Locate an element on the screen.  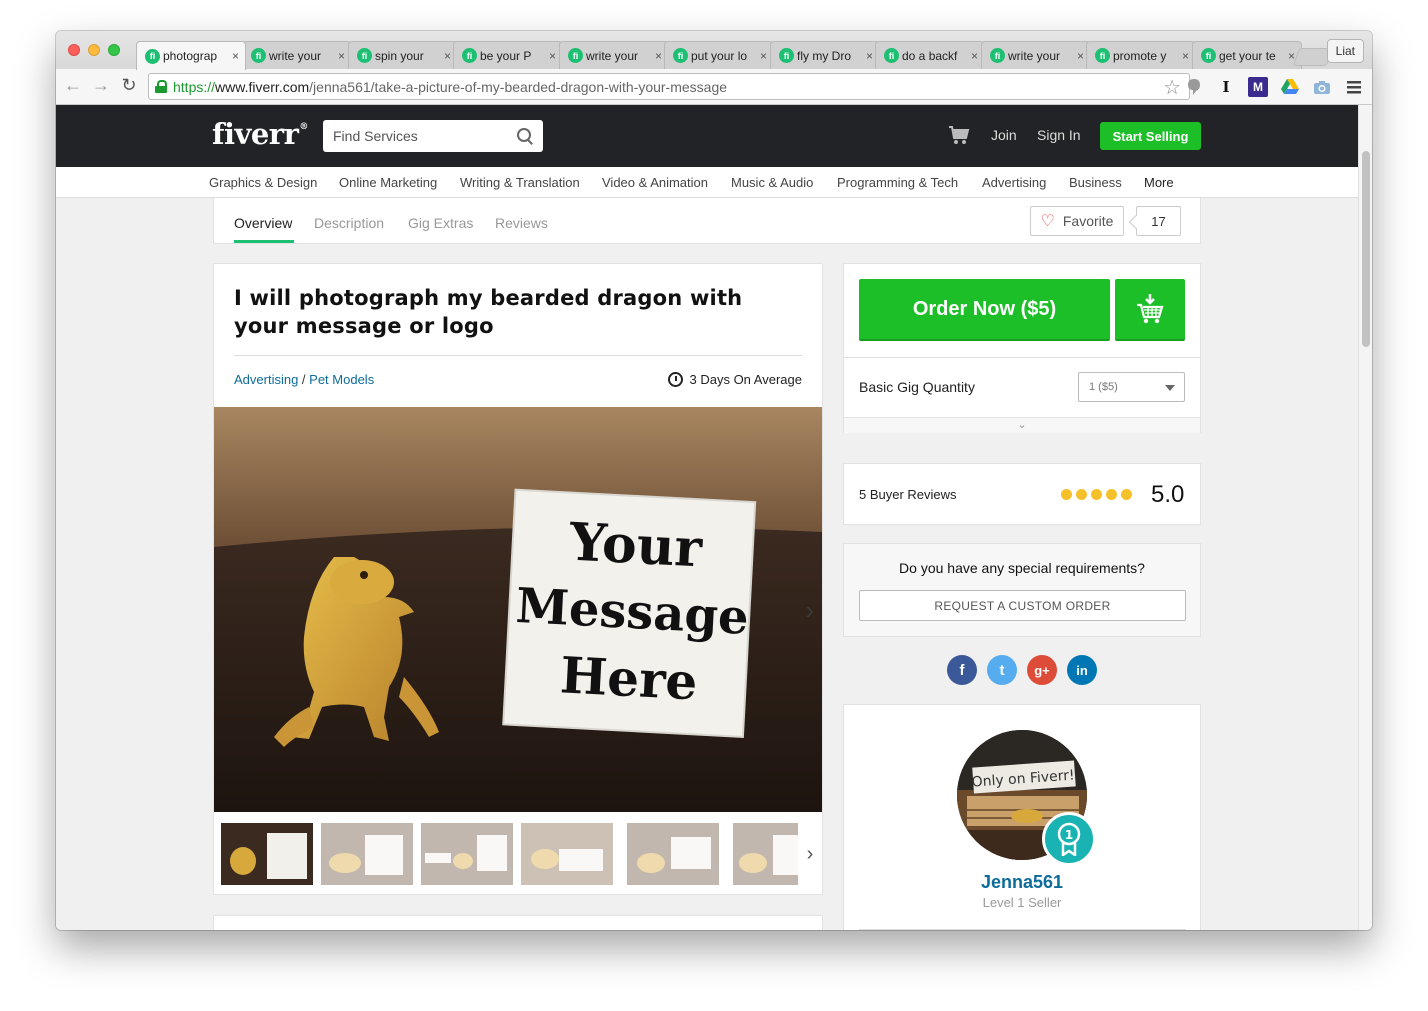
menu-hamburger-icon is located at coordinates (1354, 87).